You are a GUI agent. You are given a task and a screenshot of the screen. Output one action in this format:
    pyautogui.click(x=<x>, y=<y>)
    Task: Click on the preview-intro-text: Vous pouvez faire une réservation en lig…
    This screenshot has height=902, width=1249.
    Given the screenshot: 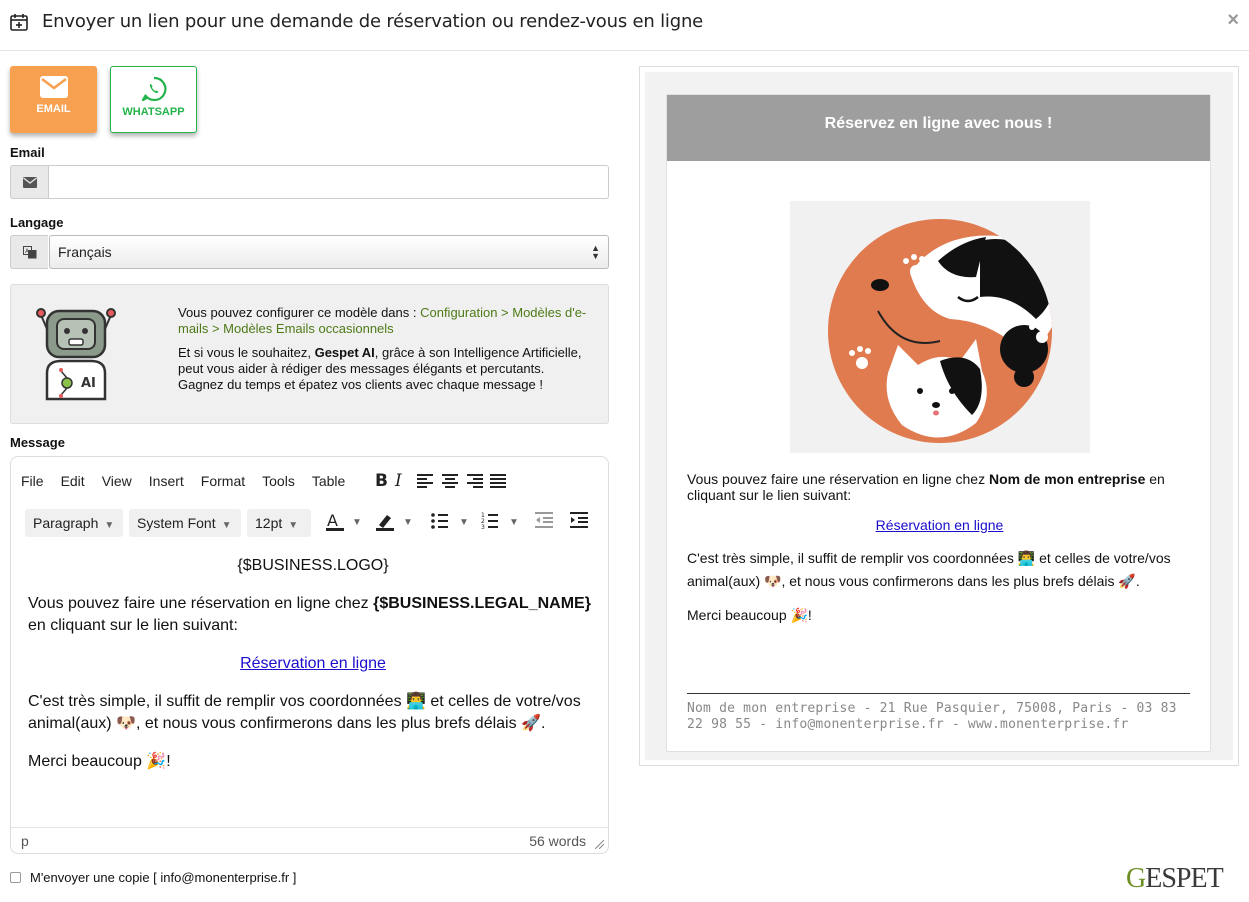 What is the action you would take?
    pyautogui.click(x=838, y=479)
    